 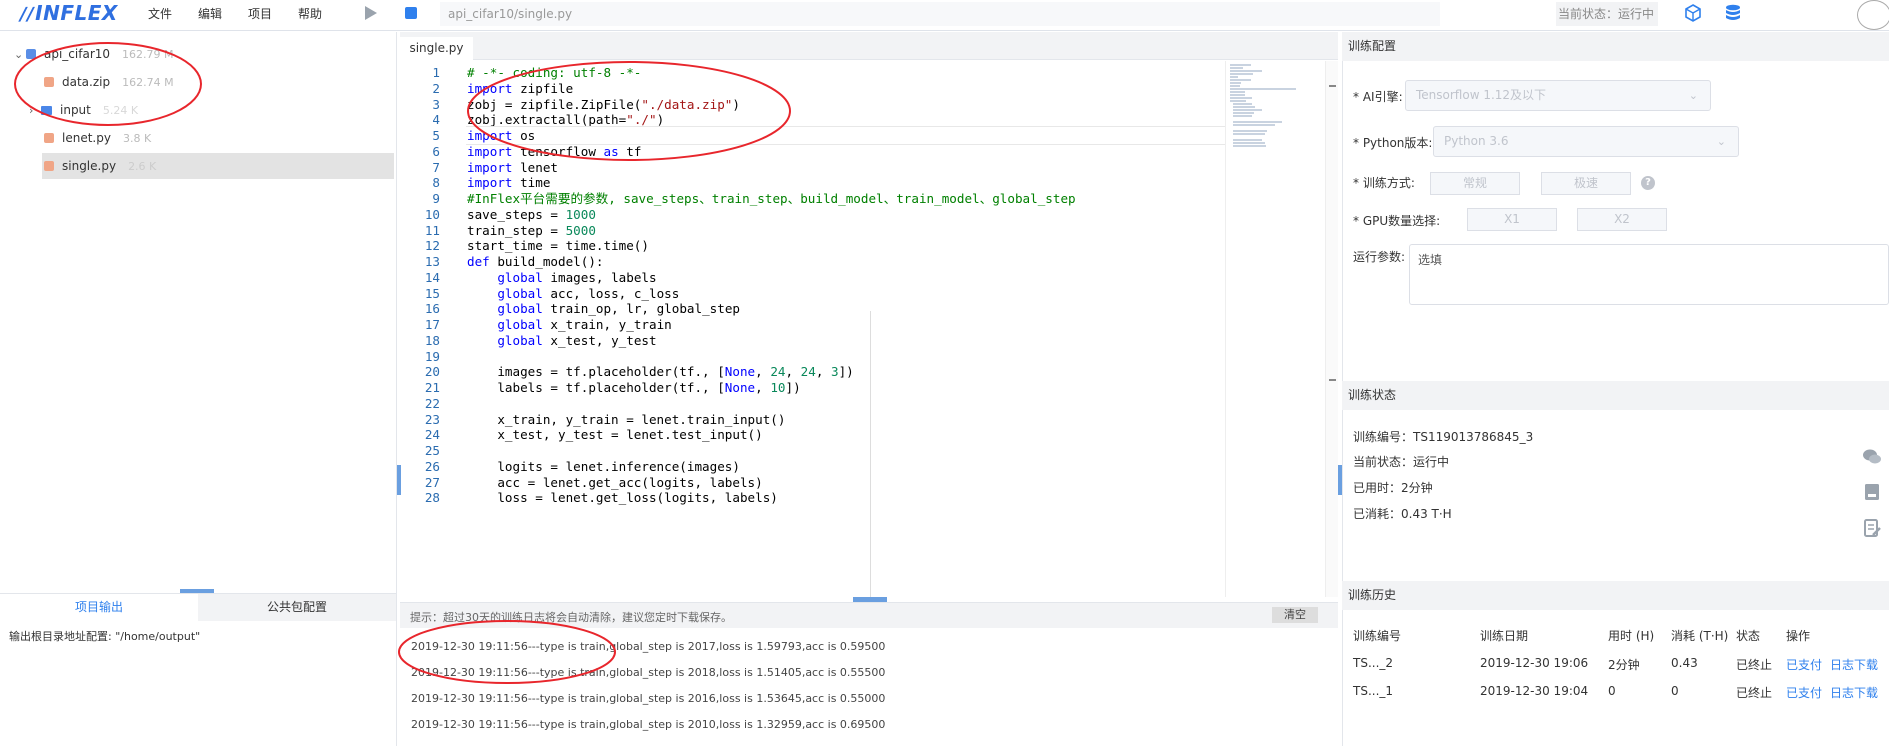 I want to click on history-col-status: 状态, so click(x=1748, y=636).